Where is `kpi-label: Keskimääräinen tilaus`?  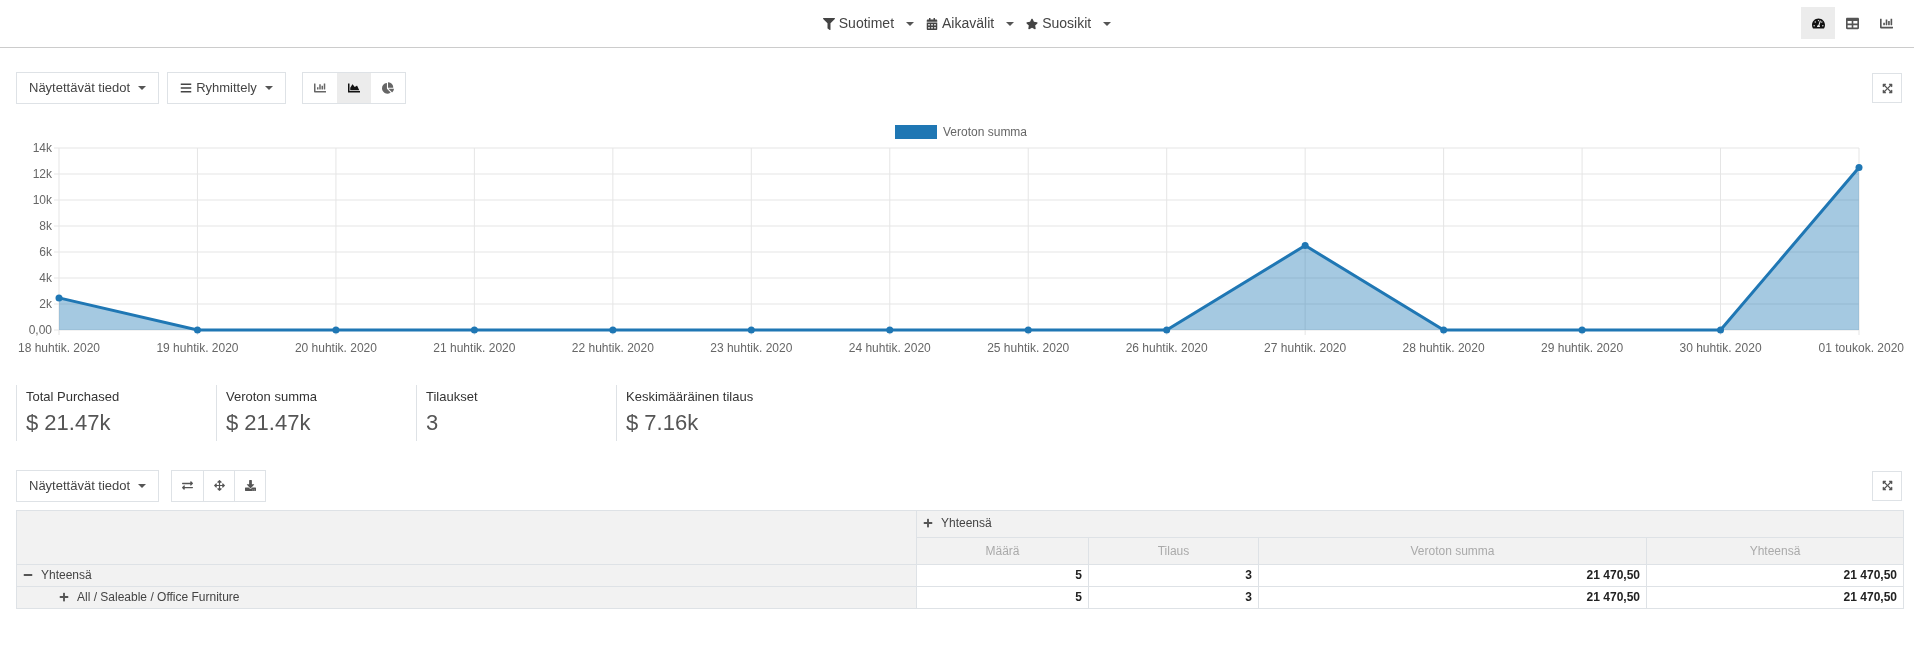
kpi-label: Keskimääräinen tilaus is located at coordinates (690, 397).